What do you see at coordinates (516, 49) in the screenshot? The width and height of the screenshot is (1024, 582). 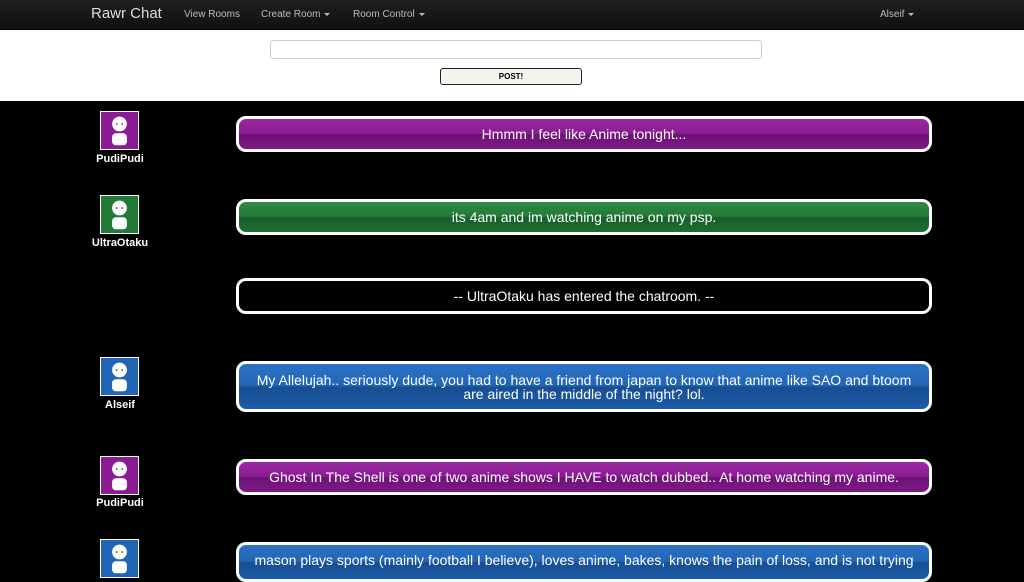 I see `message-input` at bounding box center [516, 49].